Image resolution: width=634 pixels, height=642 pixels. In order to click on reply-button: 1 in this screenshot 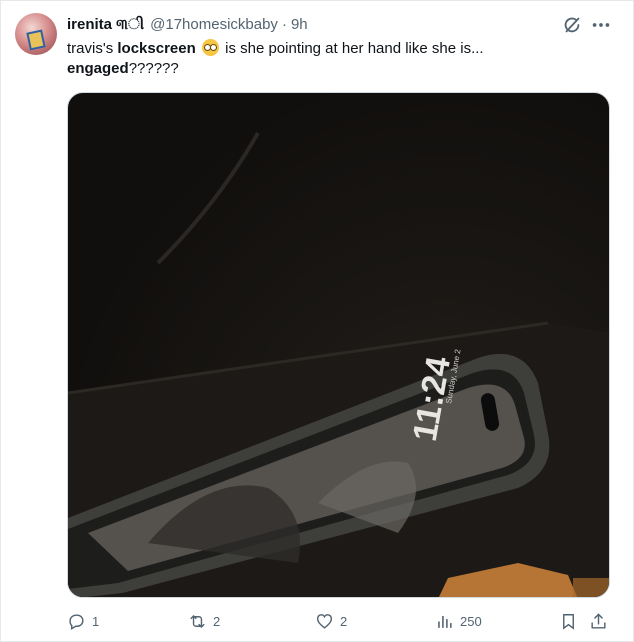, I will do `click(83, 621)`.